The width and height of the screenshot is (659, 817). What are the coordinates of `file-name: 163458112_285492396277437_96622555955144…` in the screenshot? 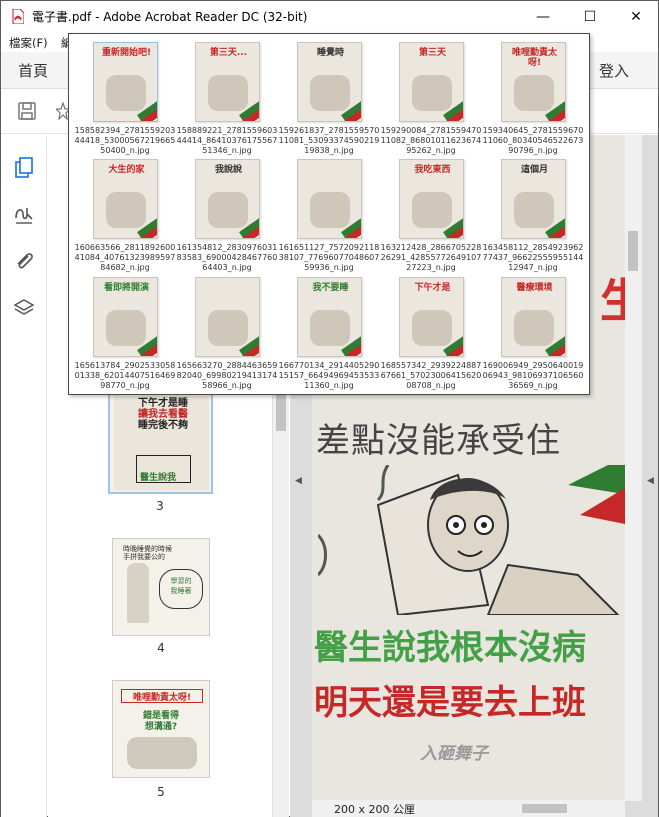 It's located at (533, 257).